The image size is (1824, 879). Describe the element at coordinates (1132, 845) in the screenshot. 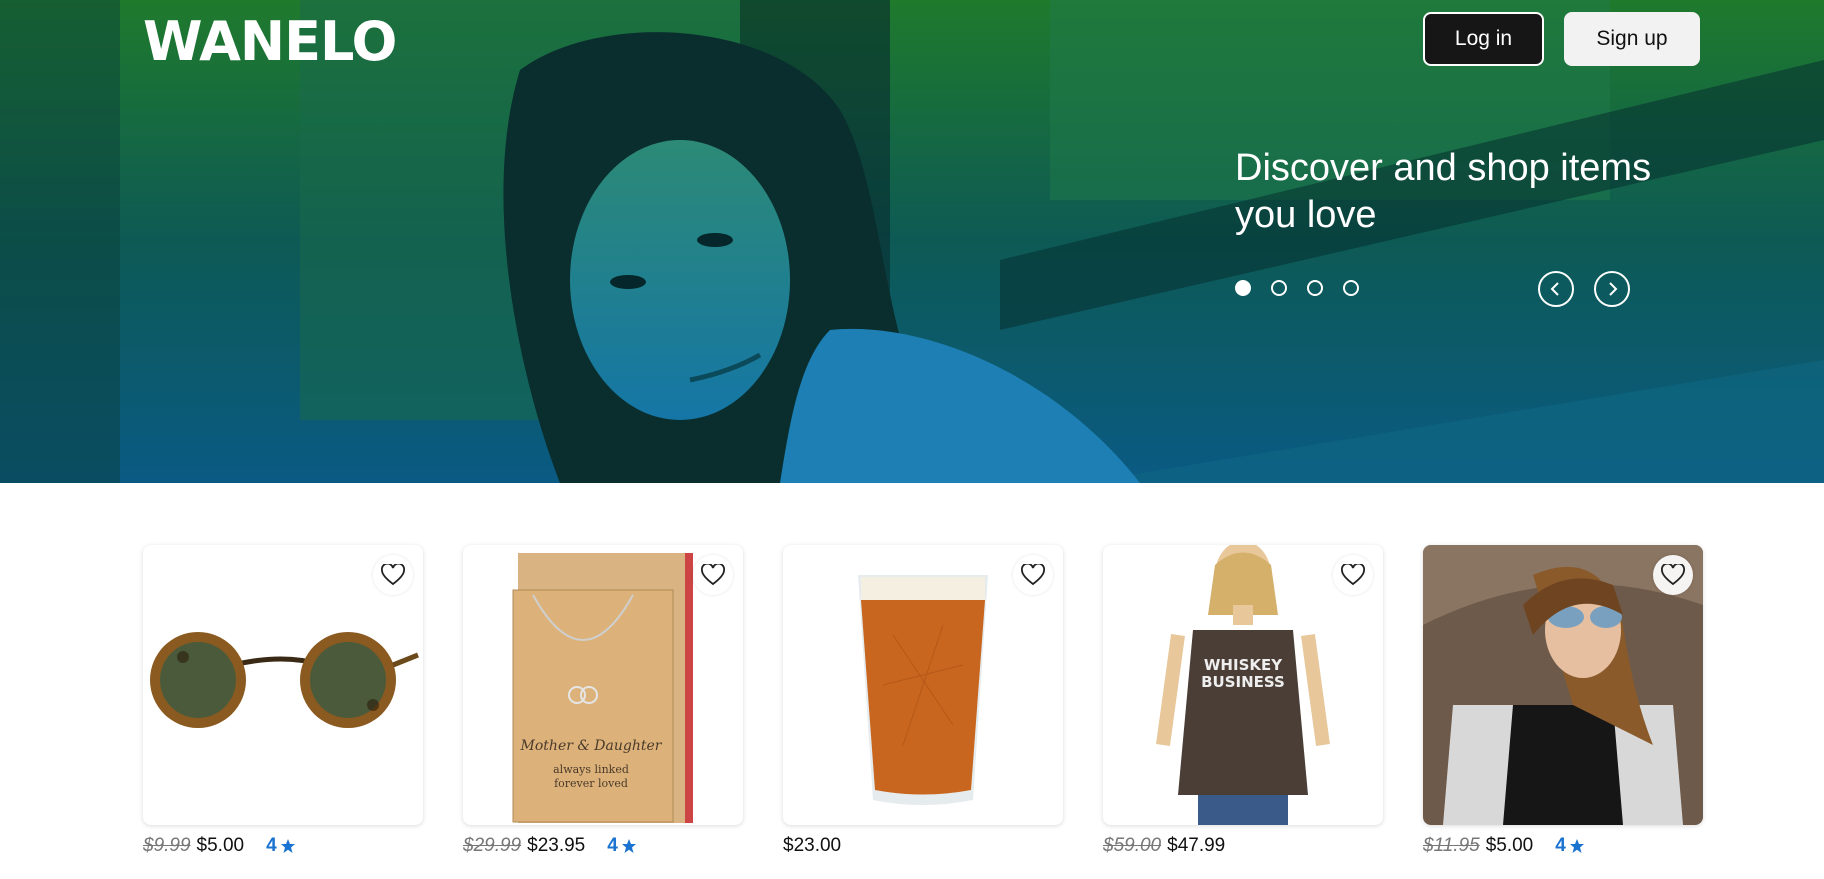

I see `original-price: $59.00` at that location.